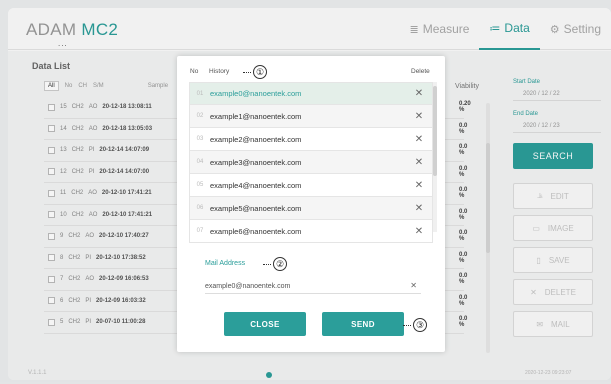 The height and width of the screenshot is (384, 611). What do you see at coordinates (248, 286) in the screenshot?
I see `mail-address-value: example0@nanoentek.com` at bounding box center [248, 286].